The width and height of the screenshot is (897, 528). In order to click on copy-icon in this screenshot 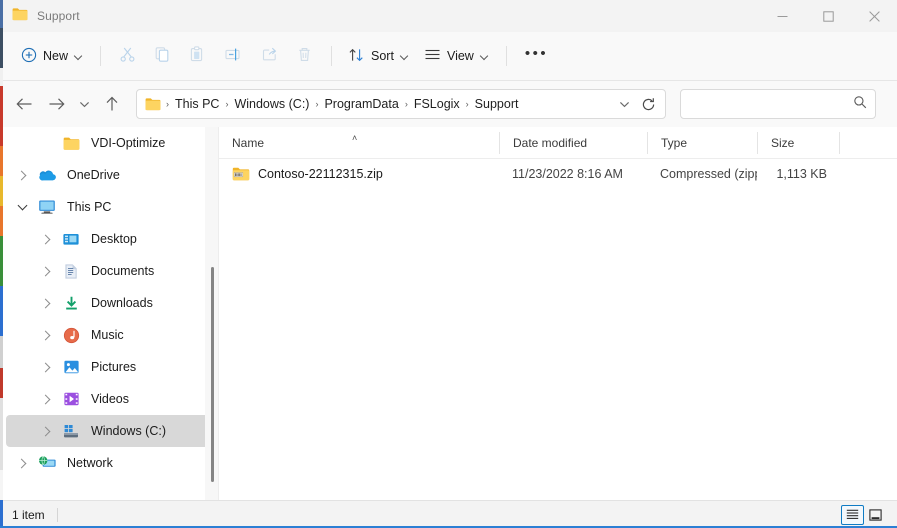, I will do `click(162, 56)`.